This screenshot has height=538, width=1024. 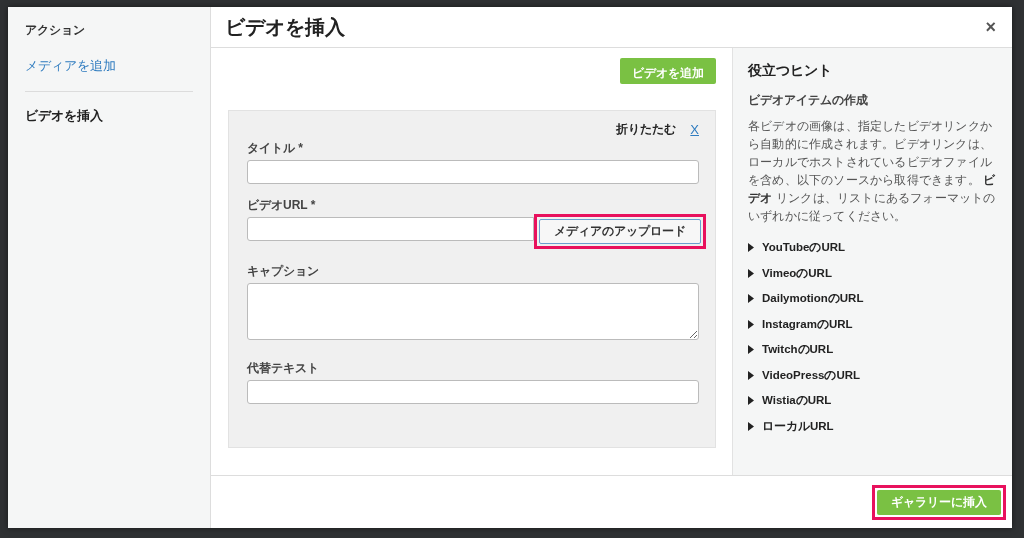 I want to click on url-format-item: TwitchのURL, so click(x=875, y=350).